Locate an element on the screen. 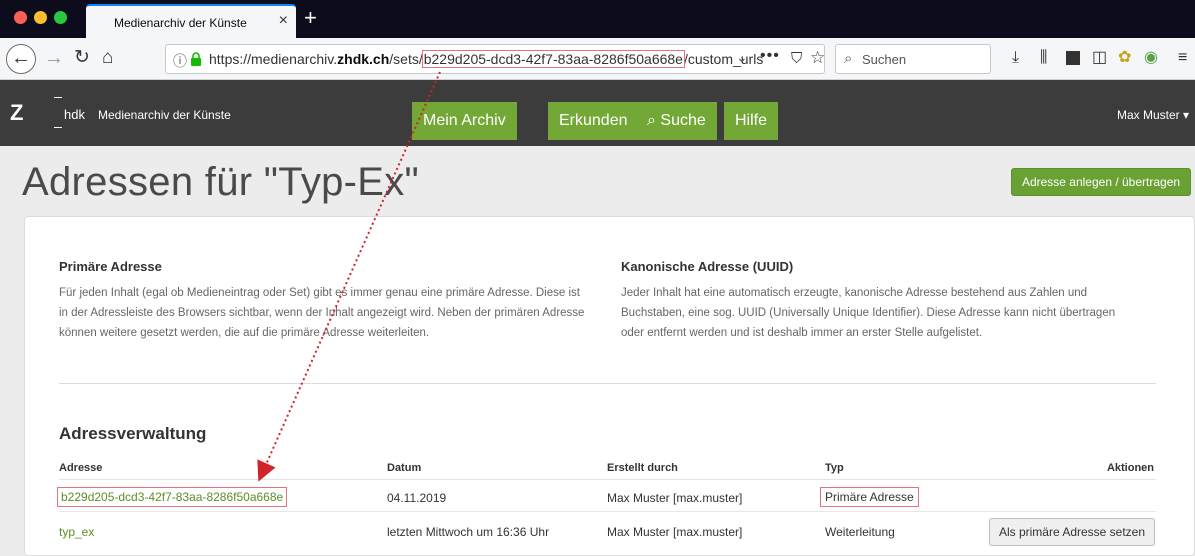 The height and width of the screenshot is (556, 1195). tab-close-icon: × is located at coordinates (283, 21).